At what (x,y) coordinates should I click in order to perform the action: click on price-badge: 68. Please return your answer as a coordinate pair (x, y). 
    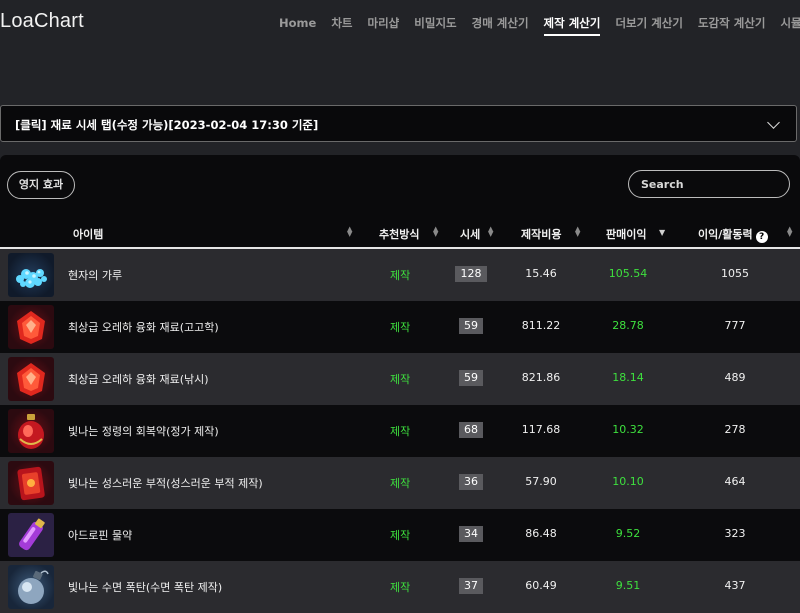
    Looking at the image, I should click on (471, 430).